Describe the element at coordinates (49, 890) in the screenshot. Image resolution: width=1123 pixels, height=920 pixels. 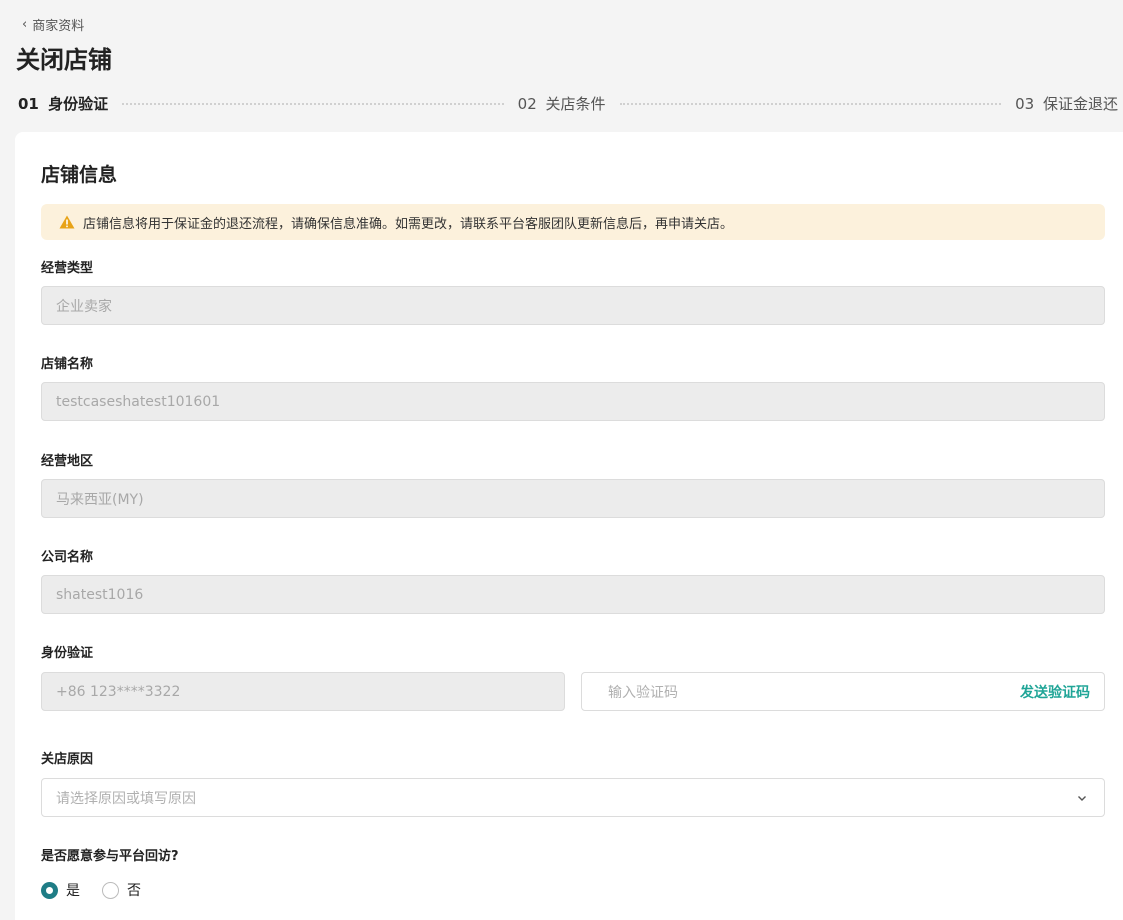
I see `radio-checked-icon` at that location.